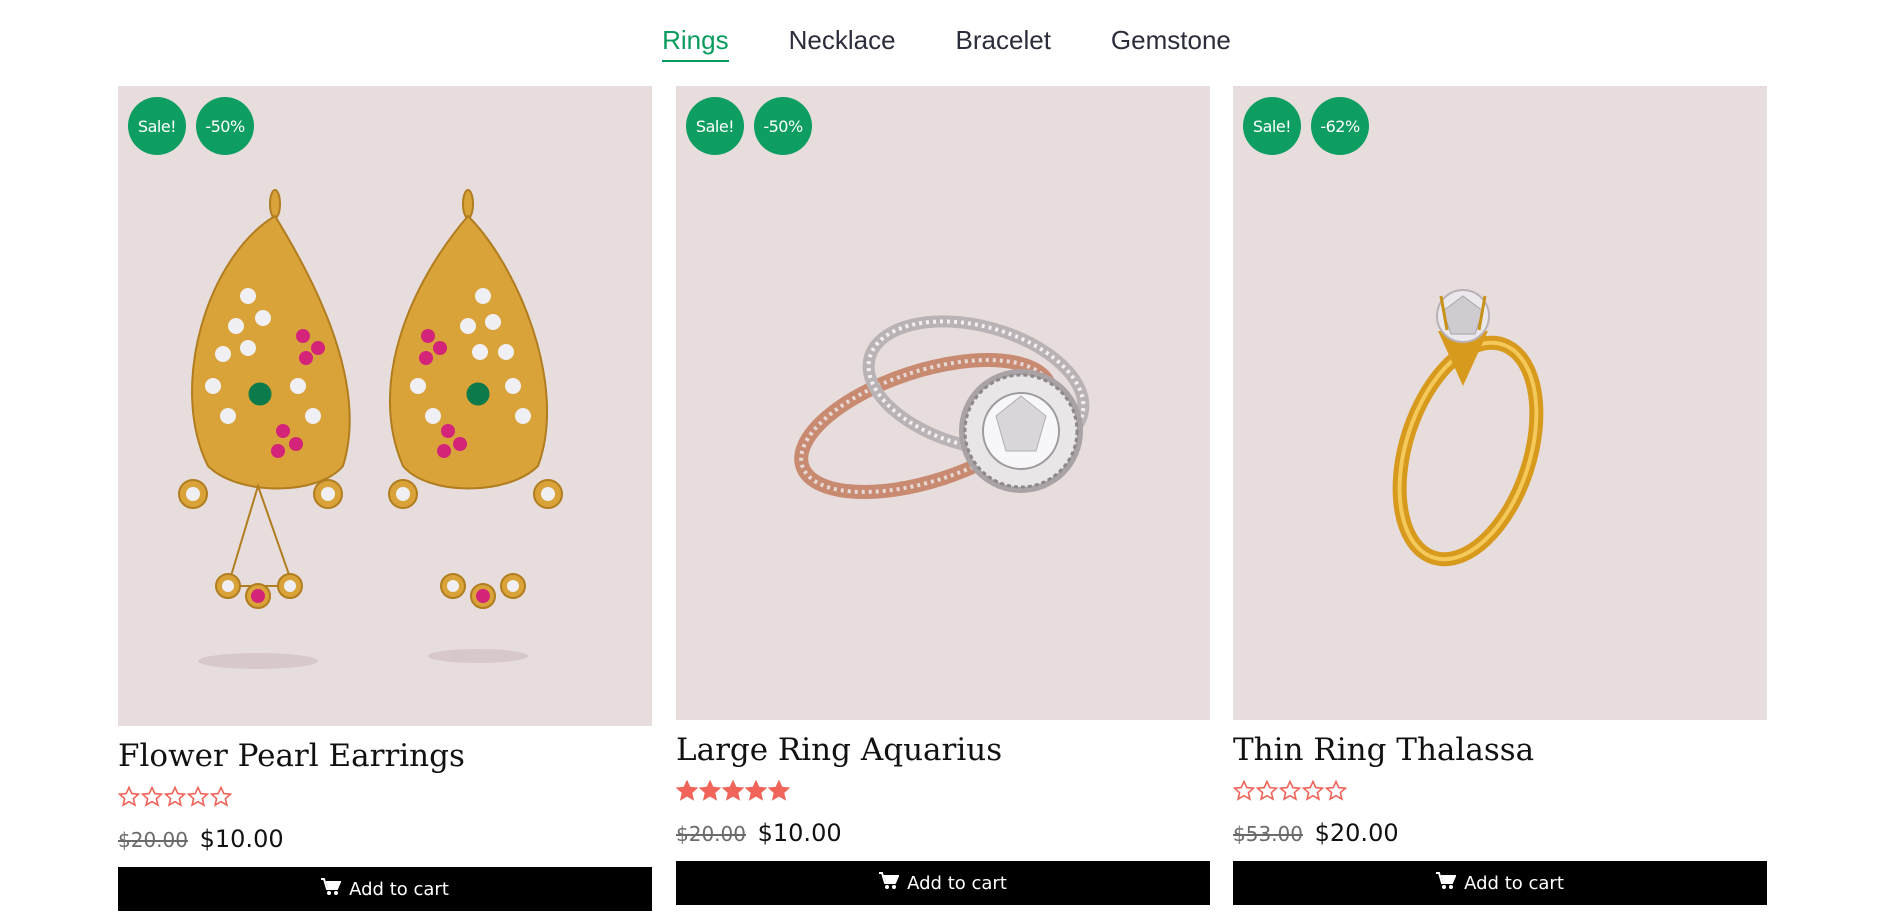  I want to click on product-price: $53.00 $20.00, so click(1500, 833).